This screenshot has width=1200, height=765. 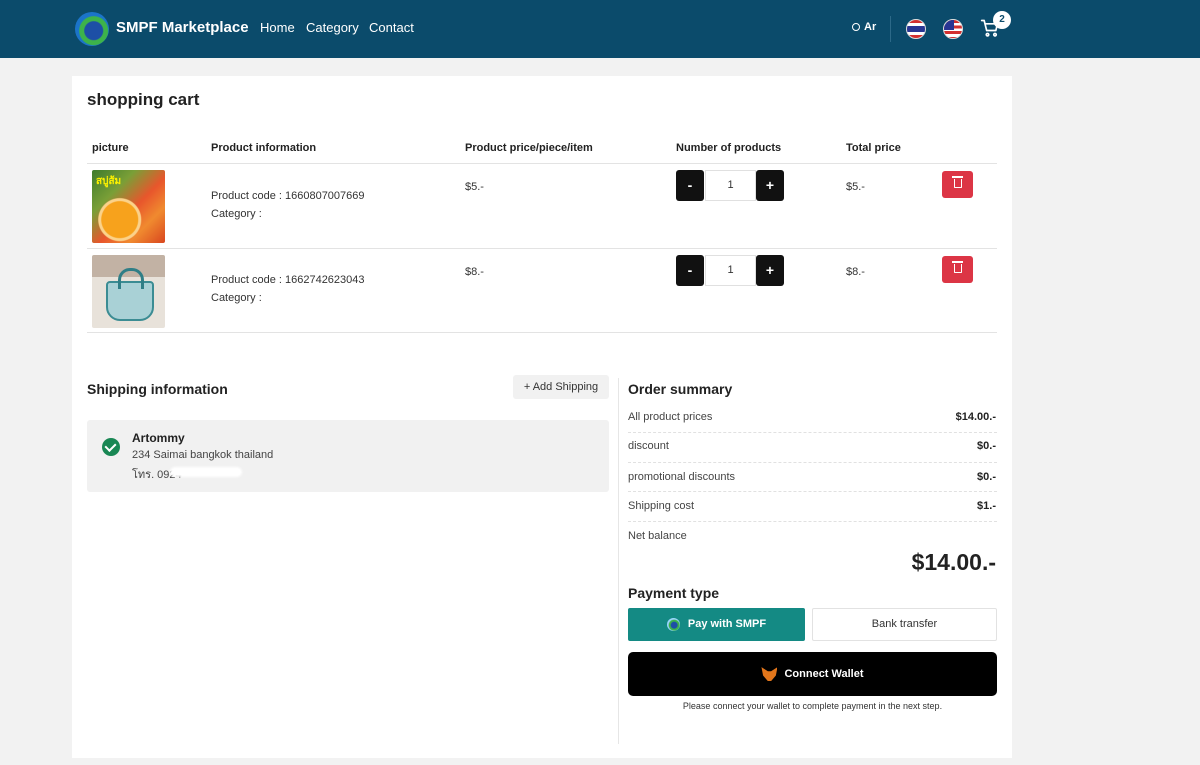 What do you see at coordinates (674, 593) in the screenshot?
I see `payment-type-title: Payment type` at bounding box center [674, 593].